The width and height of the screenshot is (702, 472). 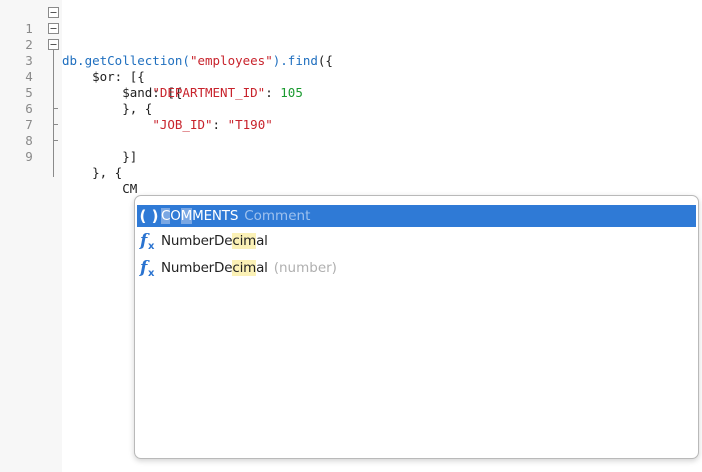 What do you see at coordinates (29, 156) in the screenshot?
I see `line-number: 9` at bounding box center [29, 156].